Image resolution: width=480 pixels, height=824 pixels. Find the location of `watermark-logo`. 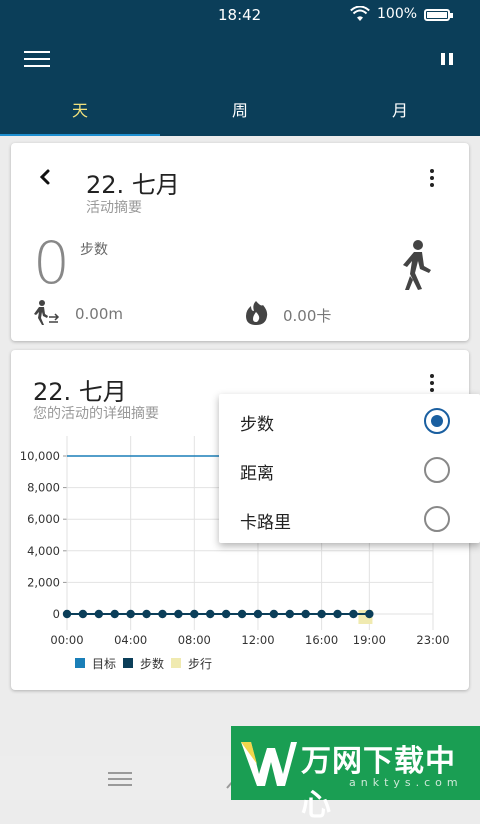

watermark-logo is located at coordinates (269, 764).